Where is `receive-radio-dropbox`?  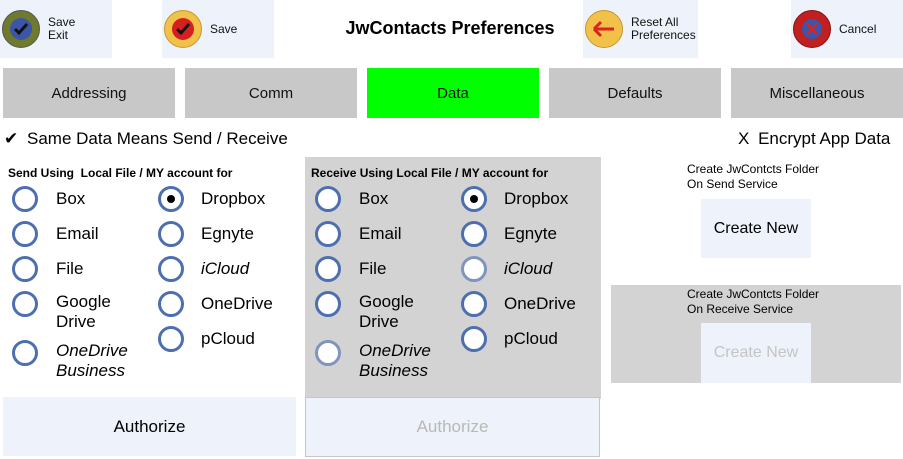 receive-radio-dropbox is located at coordinates (474, 199).